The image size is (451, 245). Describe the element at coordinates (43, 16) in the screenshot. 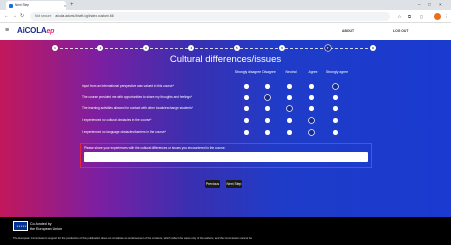

I see `not-secure-label: Not secure` at that location.